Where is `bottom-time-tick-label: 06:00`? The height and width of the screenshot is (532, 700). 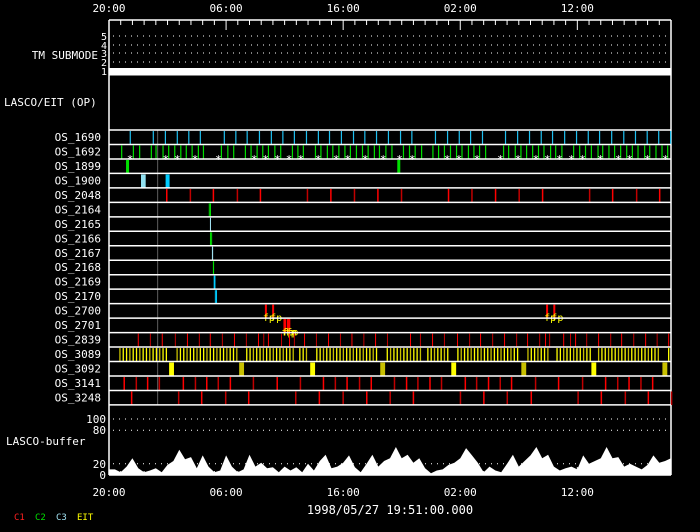
bottom-time-tick-label: 06:00 is located at coordinates (226, 492).